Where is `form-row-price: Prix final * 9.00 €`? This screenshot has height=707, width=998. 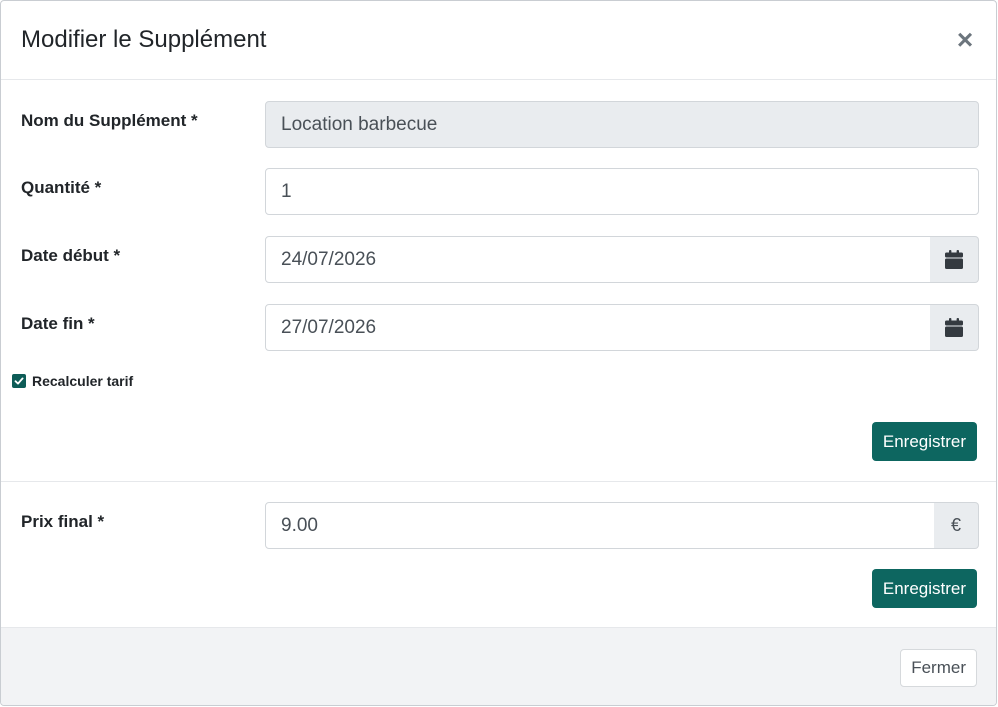 form-row-price: Prix final * 9.00 € is located at coordinates (498, 526).